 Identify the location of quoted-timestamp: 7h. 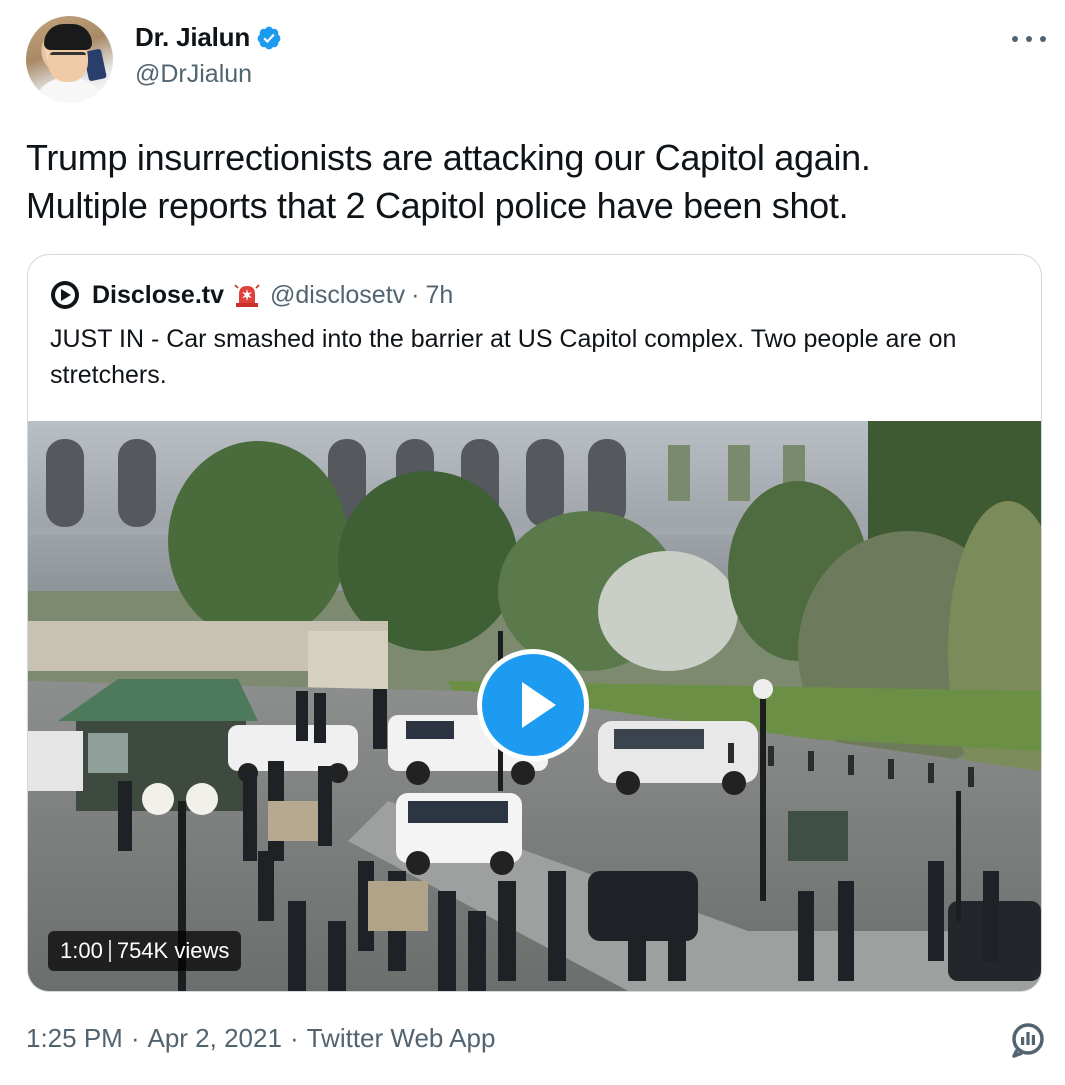
(440, 295).